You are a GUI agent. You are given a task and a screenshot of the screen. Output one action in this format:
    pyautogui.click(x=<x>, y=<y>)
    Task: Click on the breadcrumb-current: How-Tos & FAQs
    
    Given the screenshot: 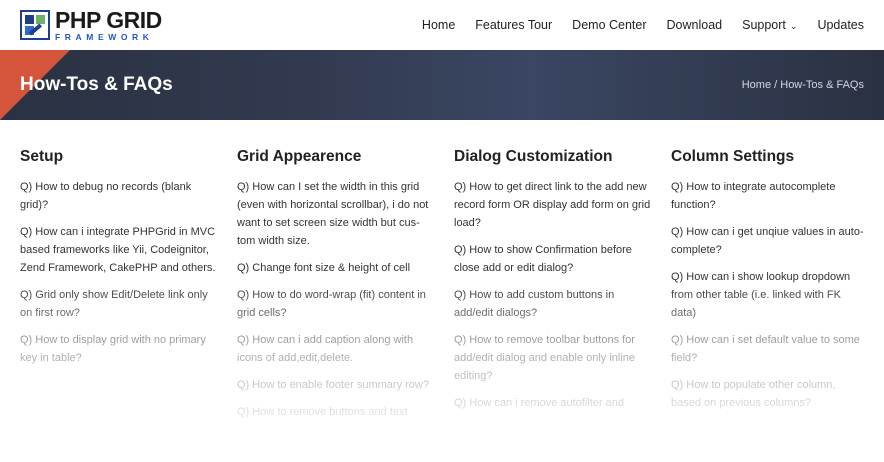 What is the action you would take?
    pyautogui.click(x=822, y=85)
    